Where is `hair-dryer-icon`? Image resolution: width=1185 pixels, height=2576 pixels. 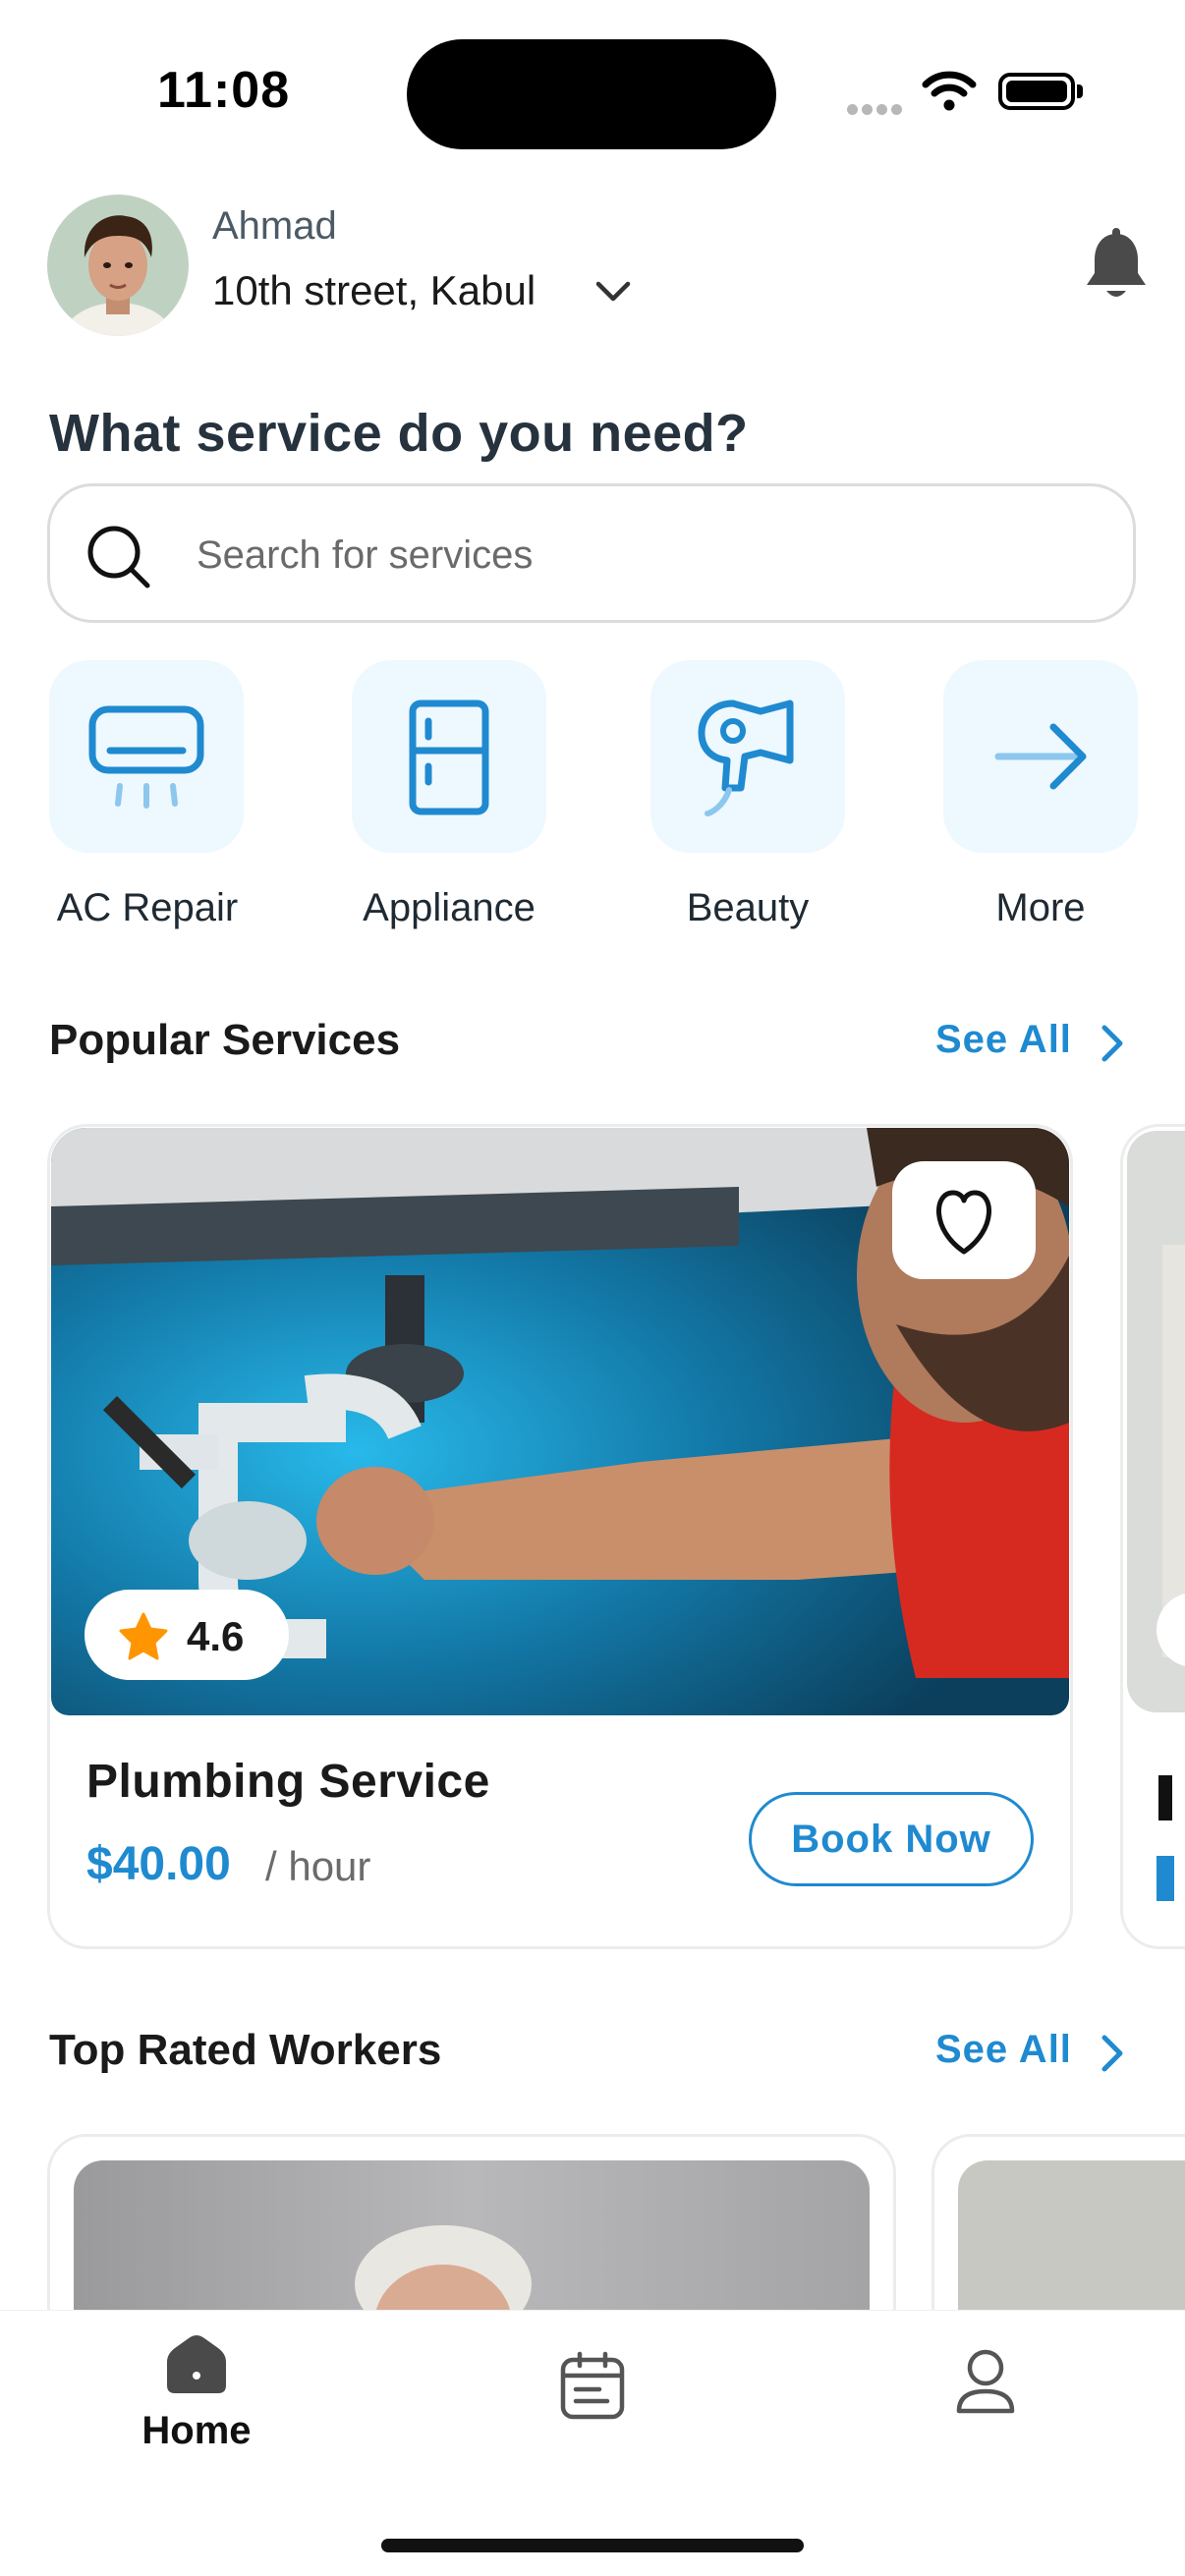 hair-dryer-icon is located at coordinates (746, 758).